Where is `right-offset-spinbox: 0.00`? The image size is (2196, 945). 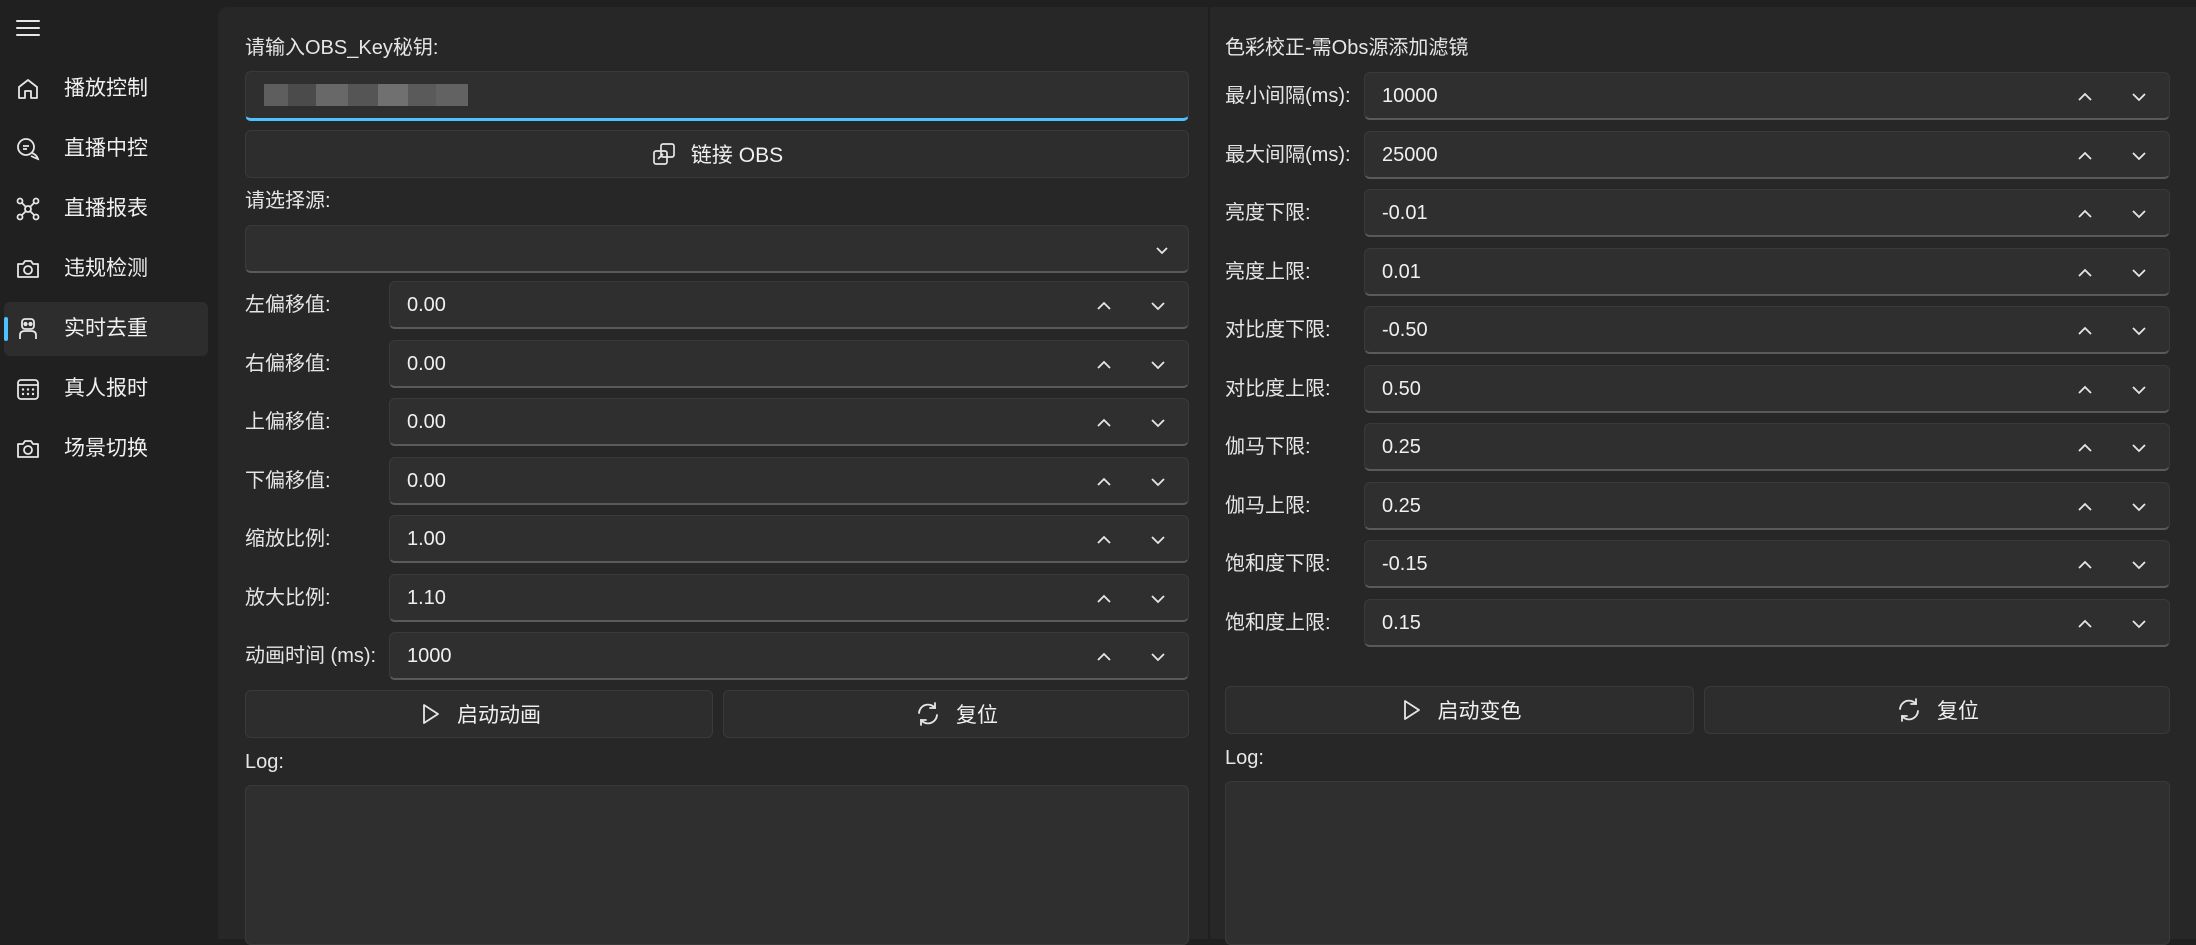
right-offset-spinbox: 0.00 is located at coordinates (789, 364).